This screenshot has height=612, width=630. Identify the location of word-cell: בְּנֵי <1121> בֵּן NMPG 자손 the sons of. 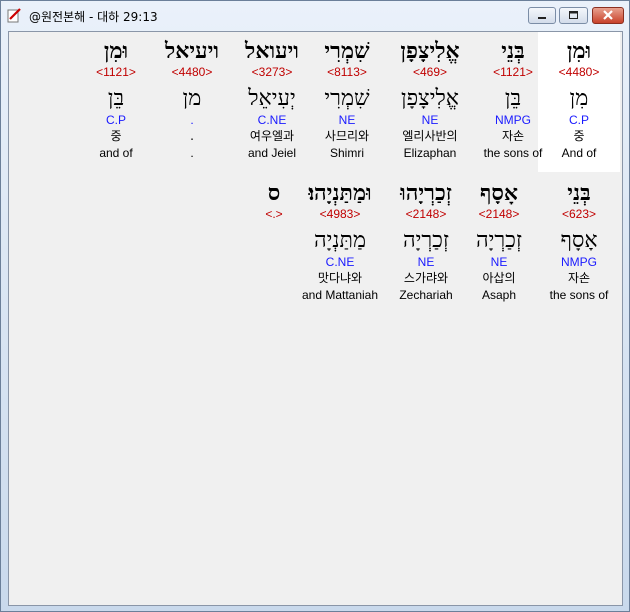
(513, 97).